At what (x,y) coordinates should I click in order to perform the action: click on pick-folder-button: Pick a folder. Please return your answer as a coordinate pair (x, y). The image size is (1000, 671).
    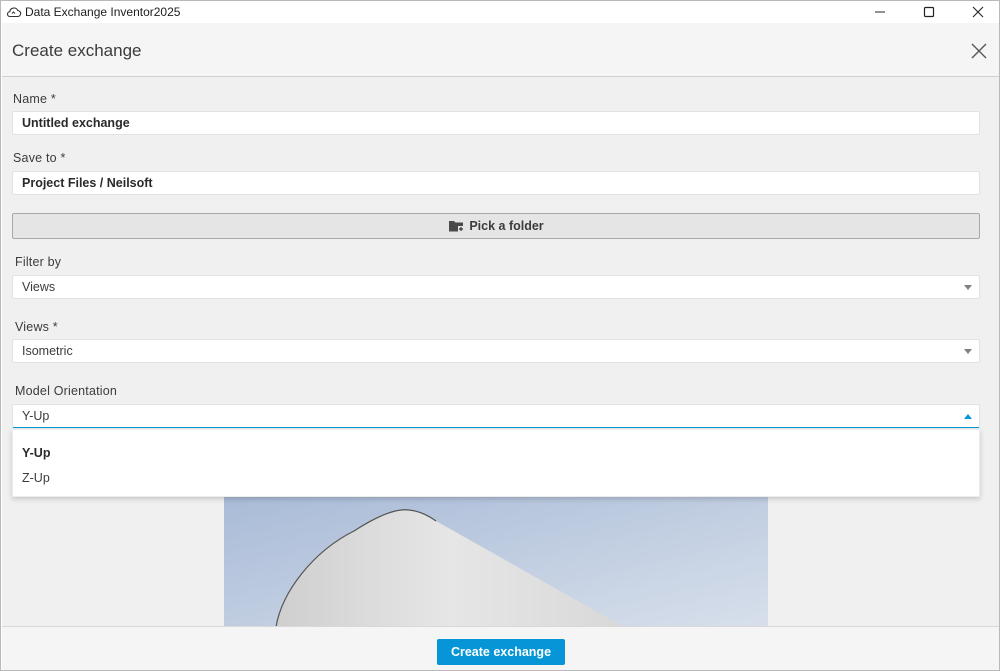
    Looking at the image, I should click on (496, 226).